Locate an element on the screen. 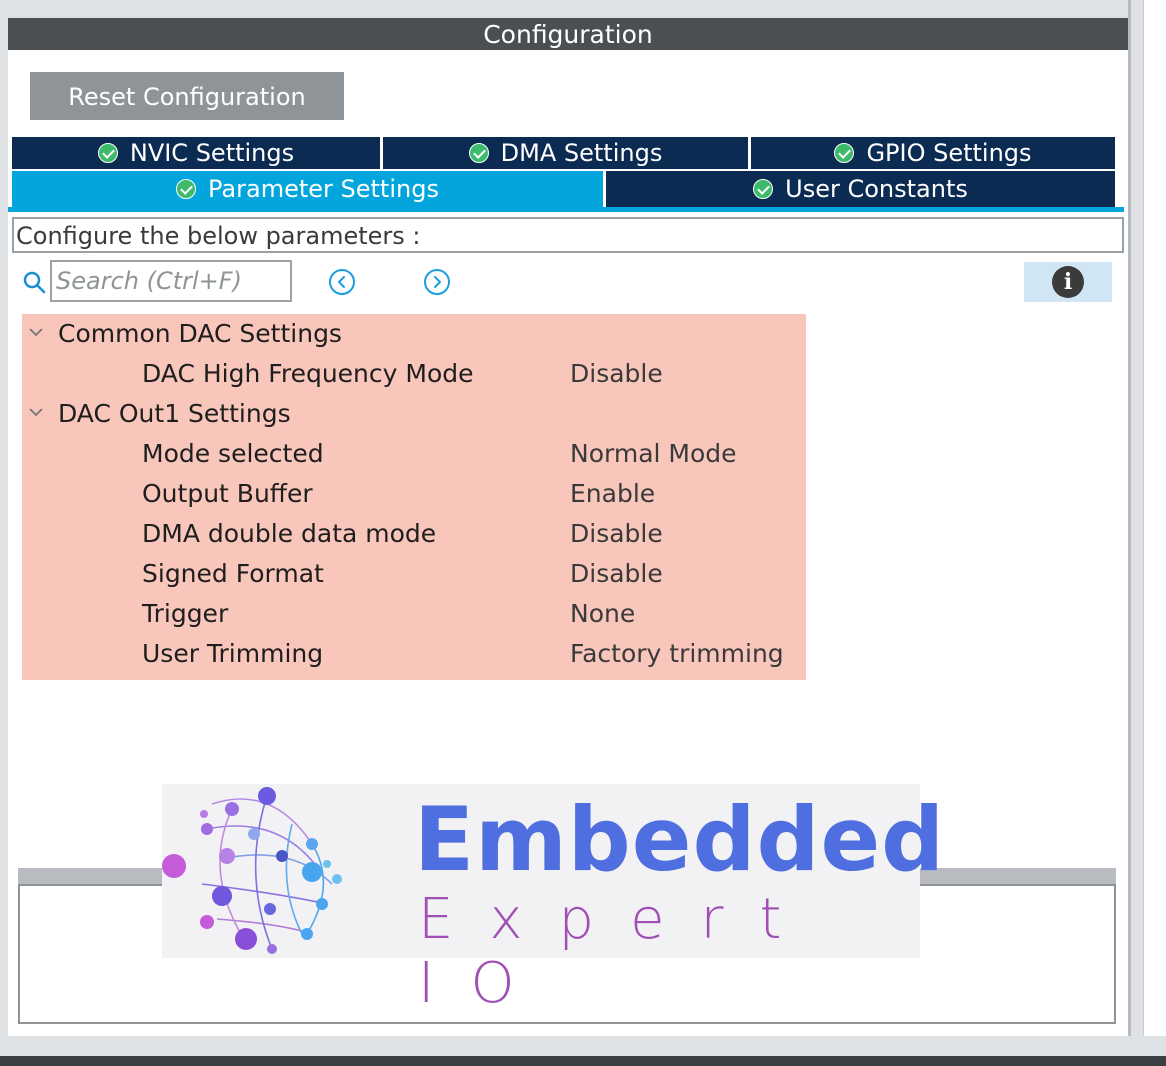  param-value: Normal Mode is located at coordinates (653, 454).